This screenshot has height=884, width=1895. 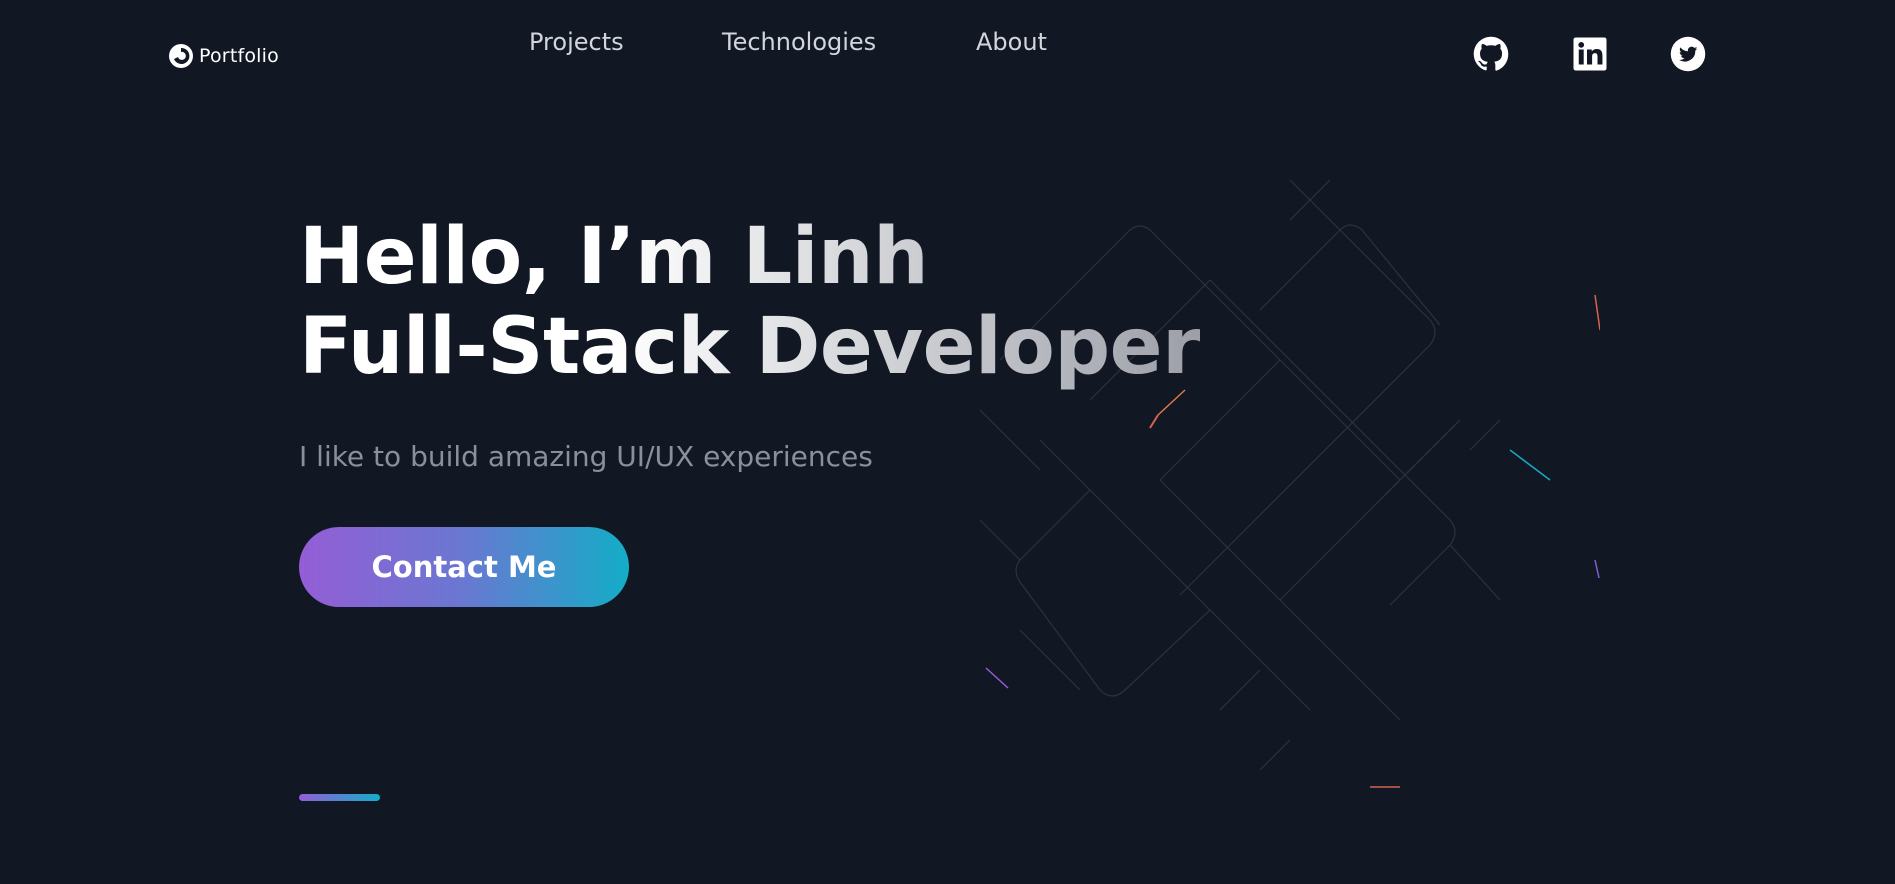 I want to click on twitter-link, so click(x=1688, y=54).